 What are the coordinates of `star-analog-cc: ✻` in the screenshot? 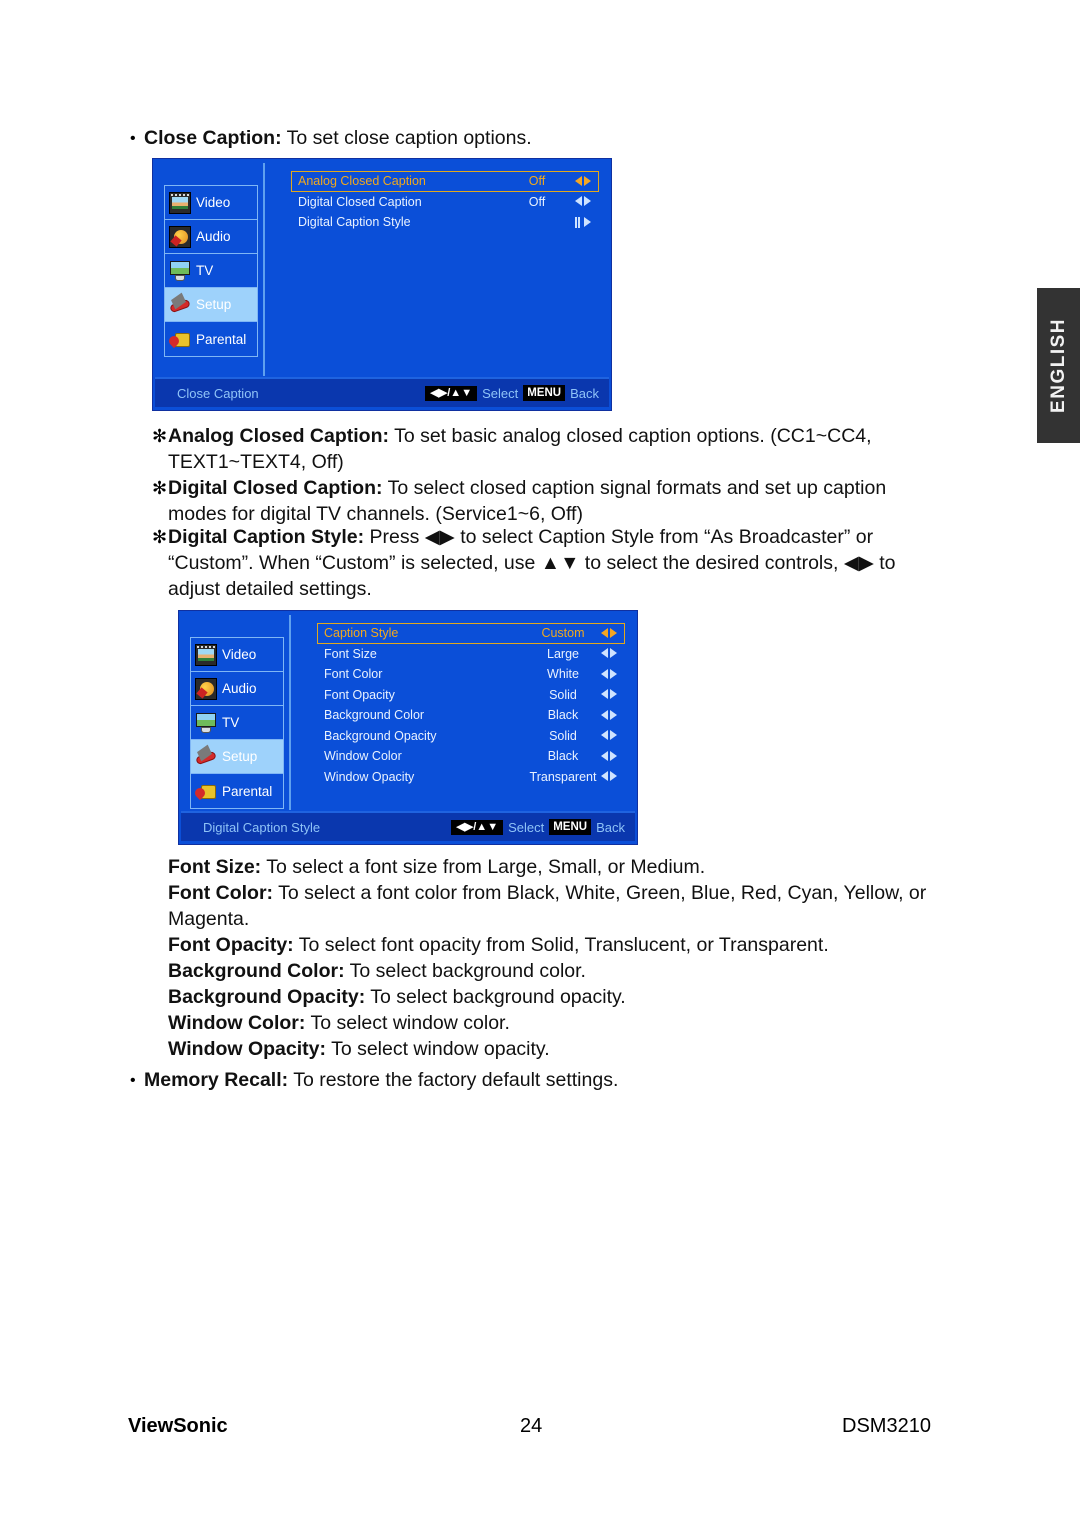 It's located at (160, 436).